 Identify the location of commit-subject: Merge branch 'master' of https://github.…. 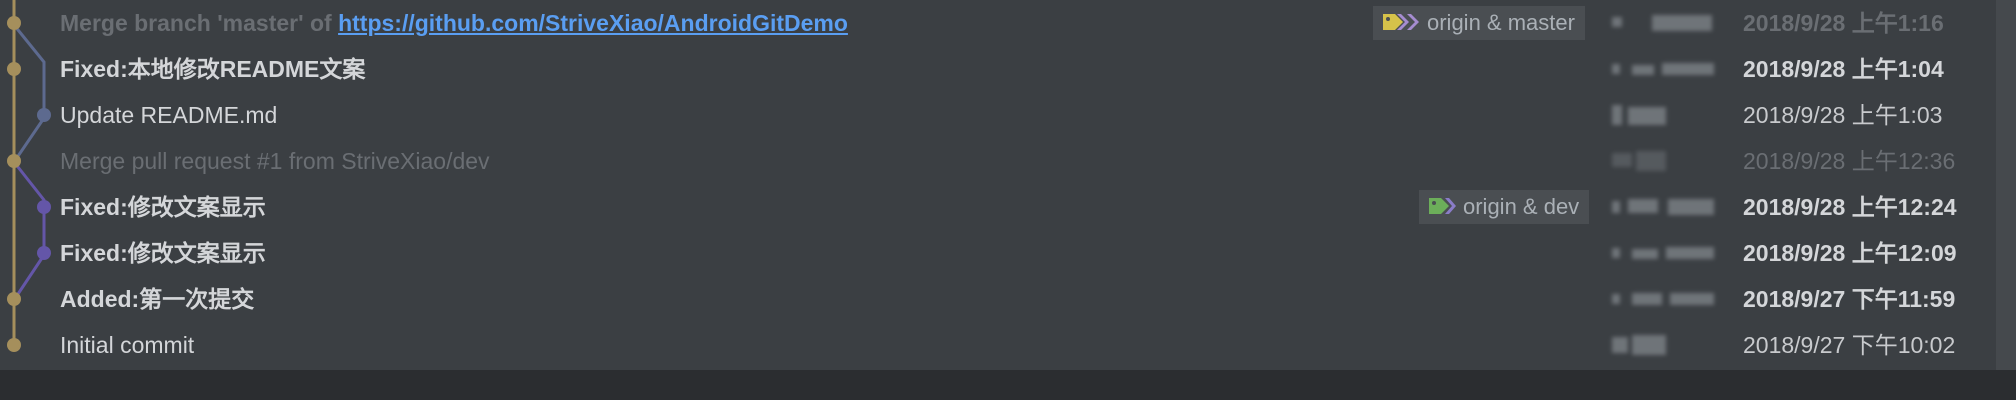
(454, 23).